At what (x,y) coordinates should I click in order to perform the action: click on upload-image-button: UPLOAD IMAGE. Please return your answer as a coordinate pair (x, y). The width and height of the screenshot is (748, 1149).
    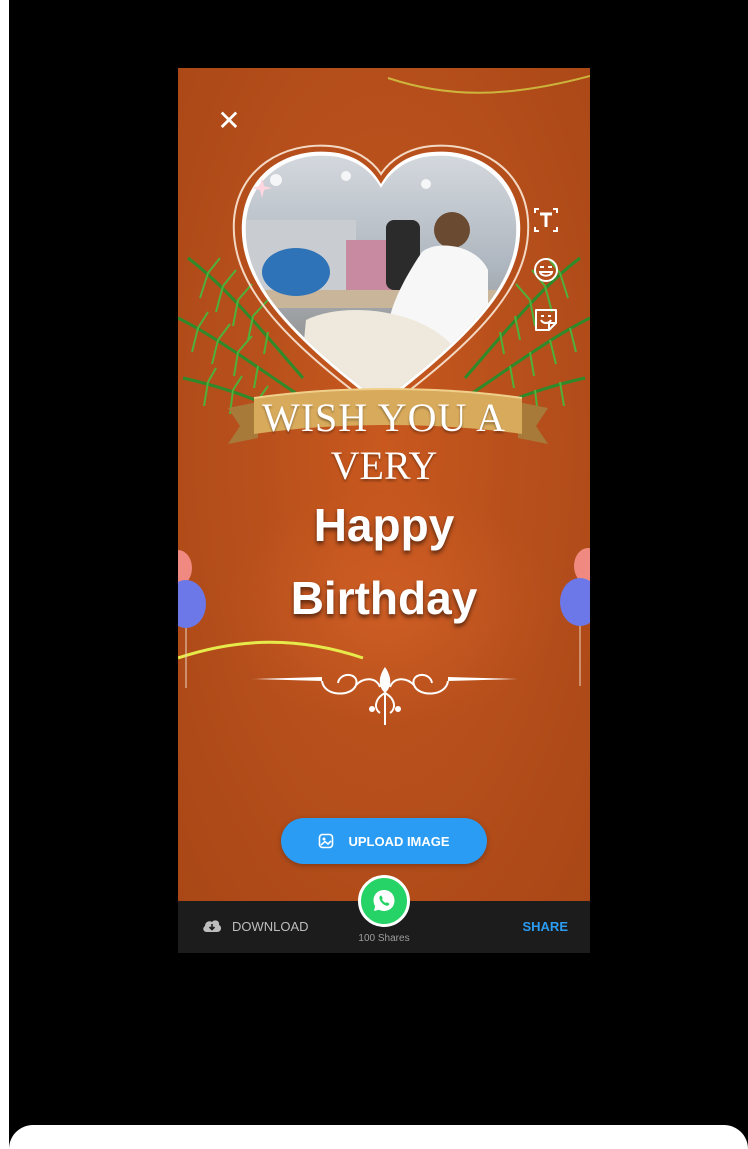
    Looking at the image, I should click on (384, 841).